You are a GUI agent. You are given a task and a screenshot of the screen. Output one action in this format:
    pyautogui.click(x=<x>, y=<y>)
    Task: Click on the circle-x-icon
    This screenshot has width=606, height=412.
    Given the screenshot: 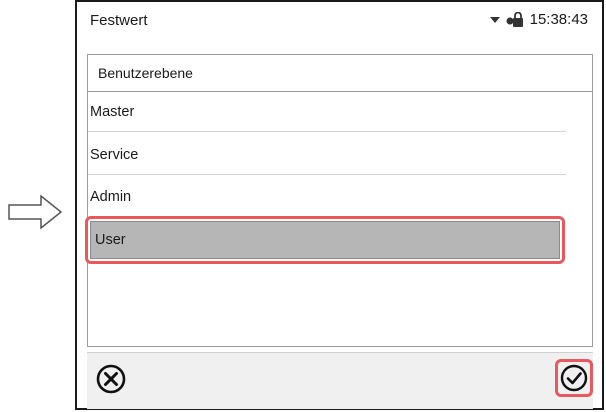 What is the action you would take?
    pyautogui.click(x=111, y=379)
    